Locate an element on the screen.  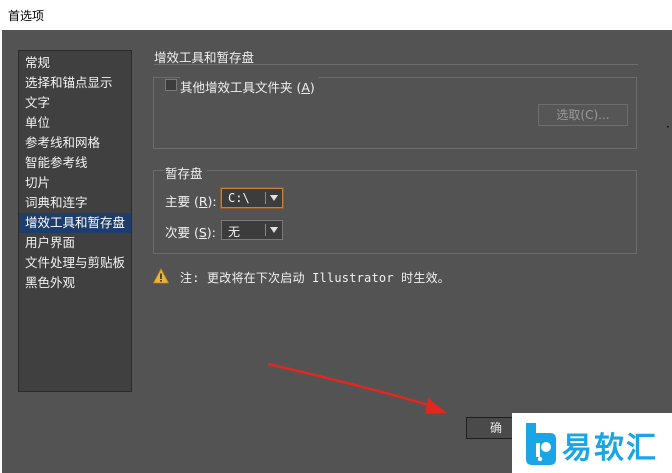
sidebar-item-general: 常规 is located at coordinates (75, 63).